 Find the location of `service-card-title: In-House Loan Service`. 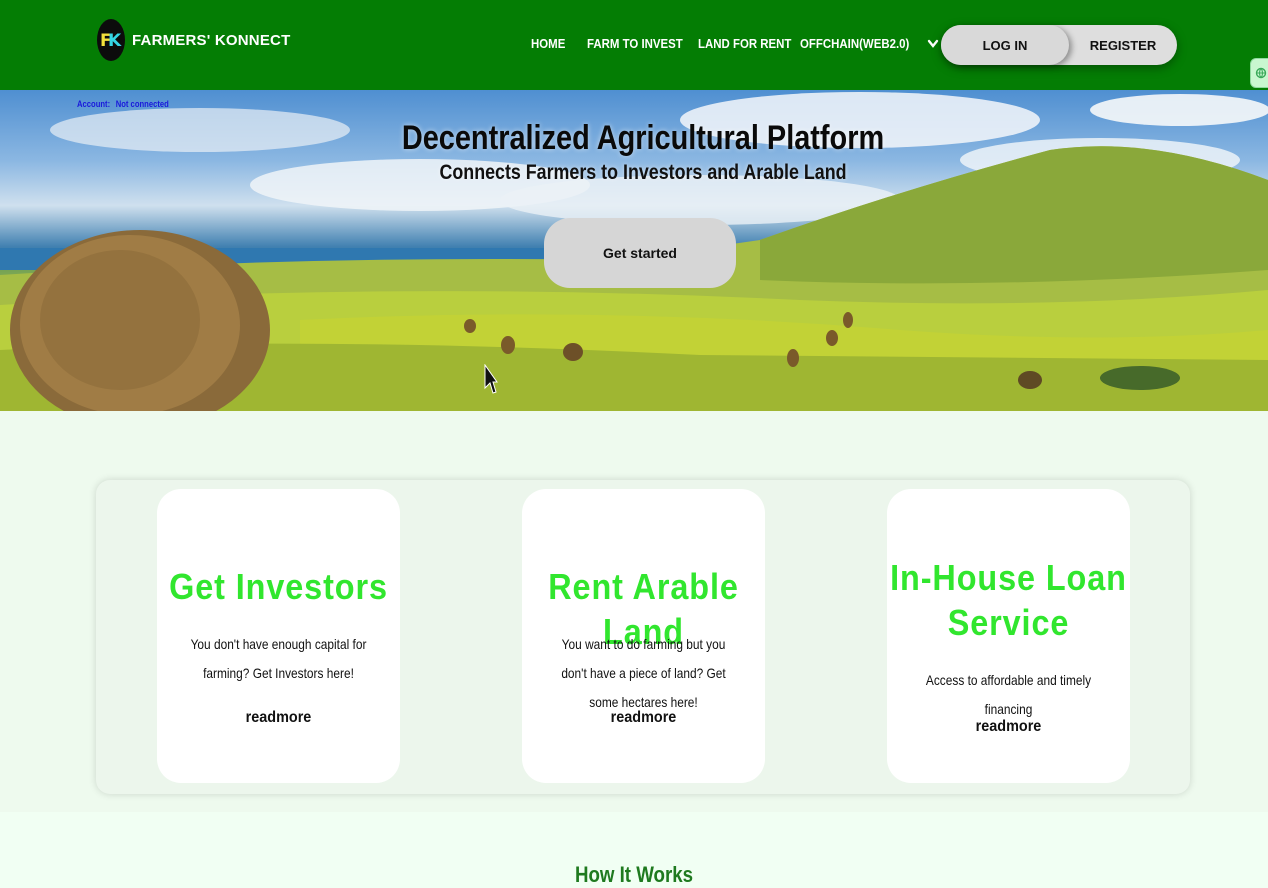

service-card-title: In-House Loan Service is located at coordinates (1008, 600).